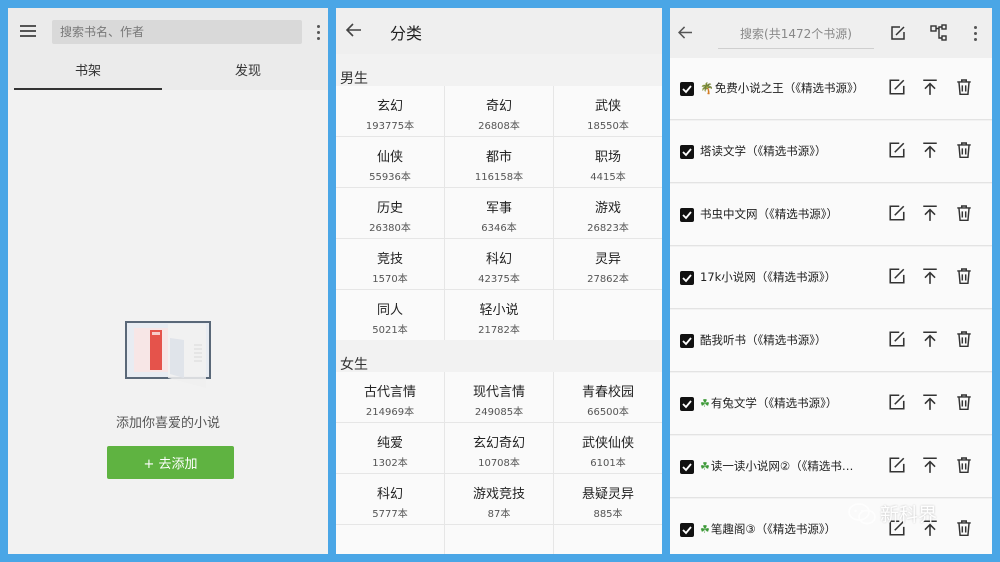  Describe the element at coordinates (499, 499) in the screenshot. I see `category-cell: 游戏竞技 87本` at that location.